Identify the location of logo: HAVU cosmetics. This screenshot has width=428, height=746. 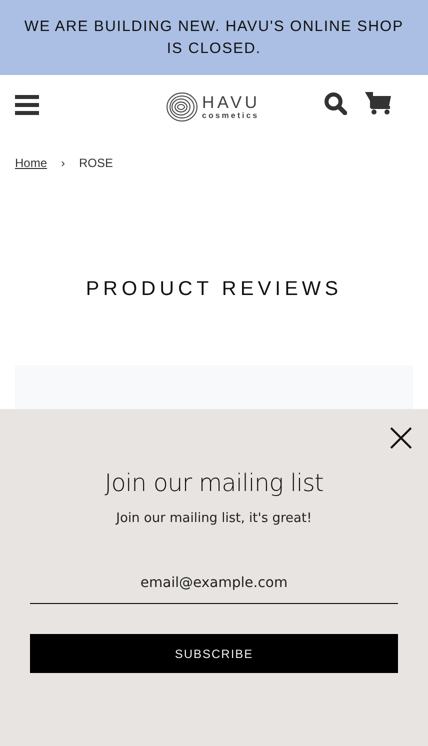
(213, 107).